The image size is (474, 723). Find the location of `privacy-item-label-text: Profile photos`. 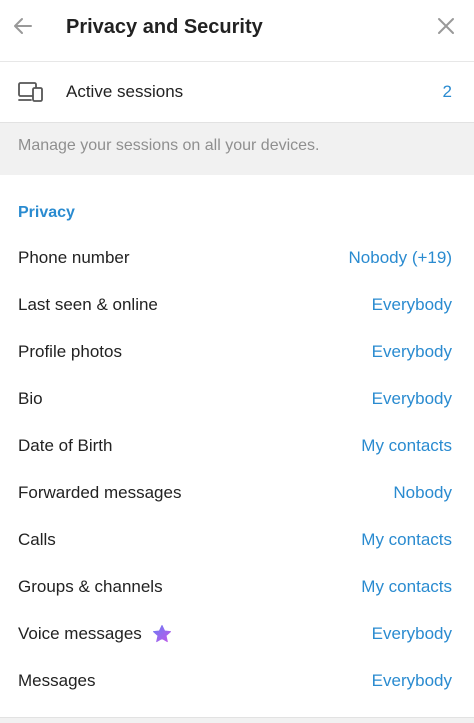

privacy-item-label-text: Profile photos is located at coordinates (70, 351).